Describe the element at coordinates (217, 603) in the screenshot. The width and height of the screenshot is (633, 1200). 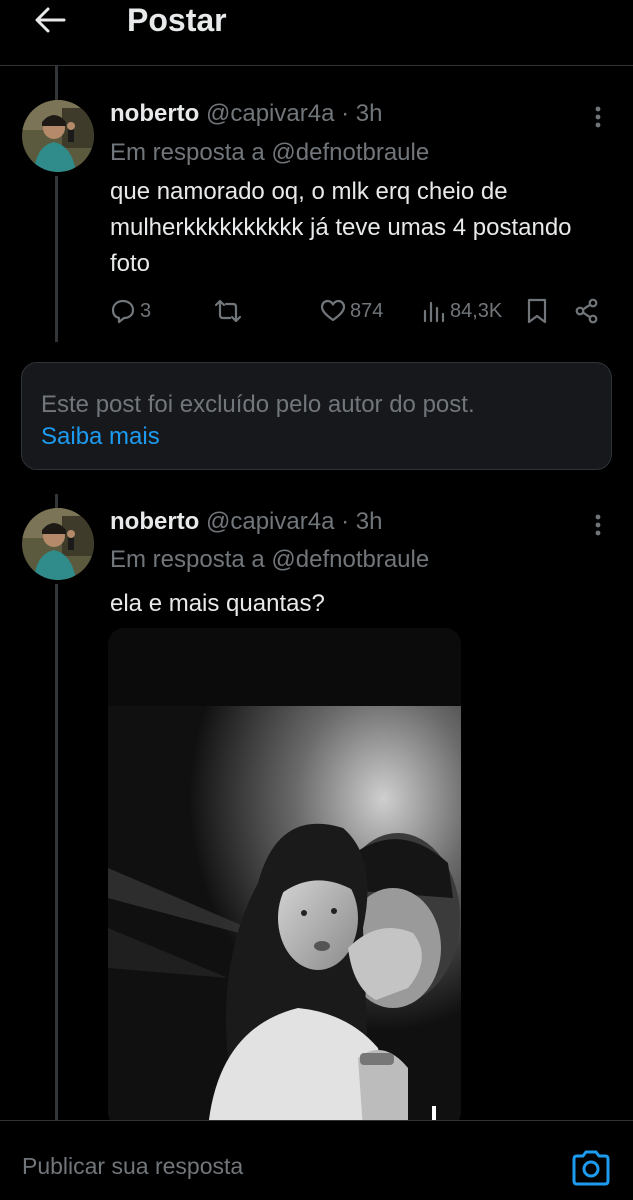
I see `post-text: ela e mais quantas?` at that location.